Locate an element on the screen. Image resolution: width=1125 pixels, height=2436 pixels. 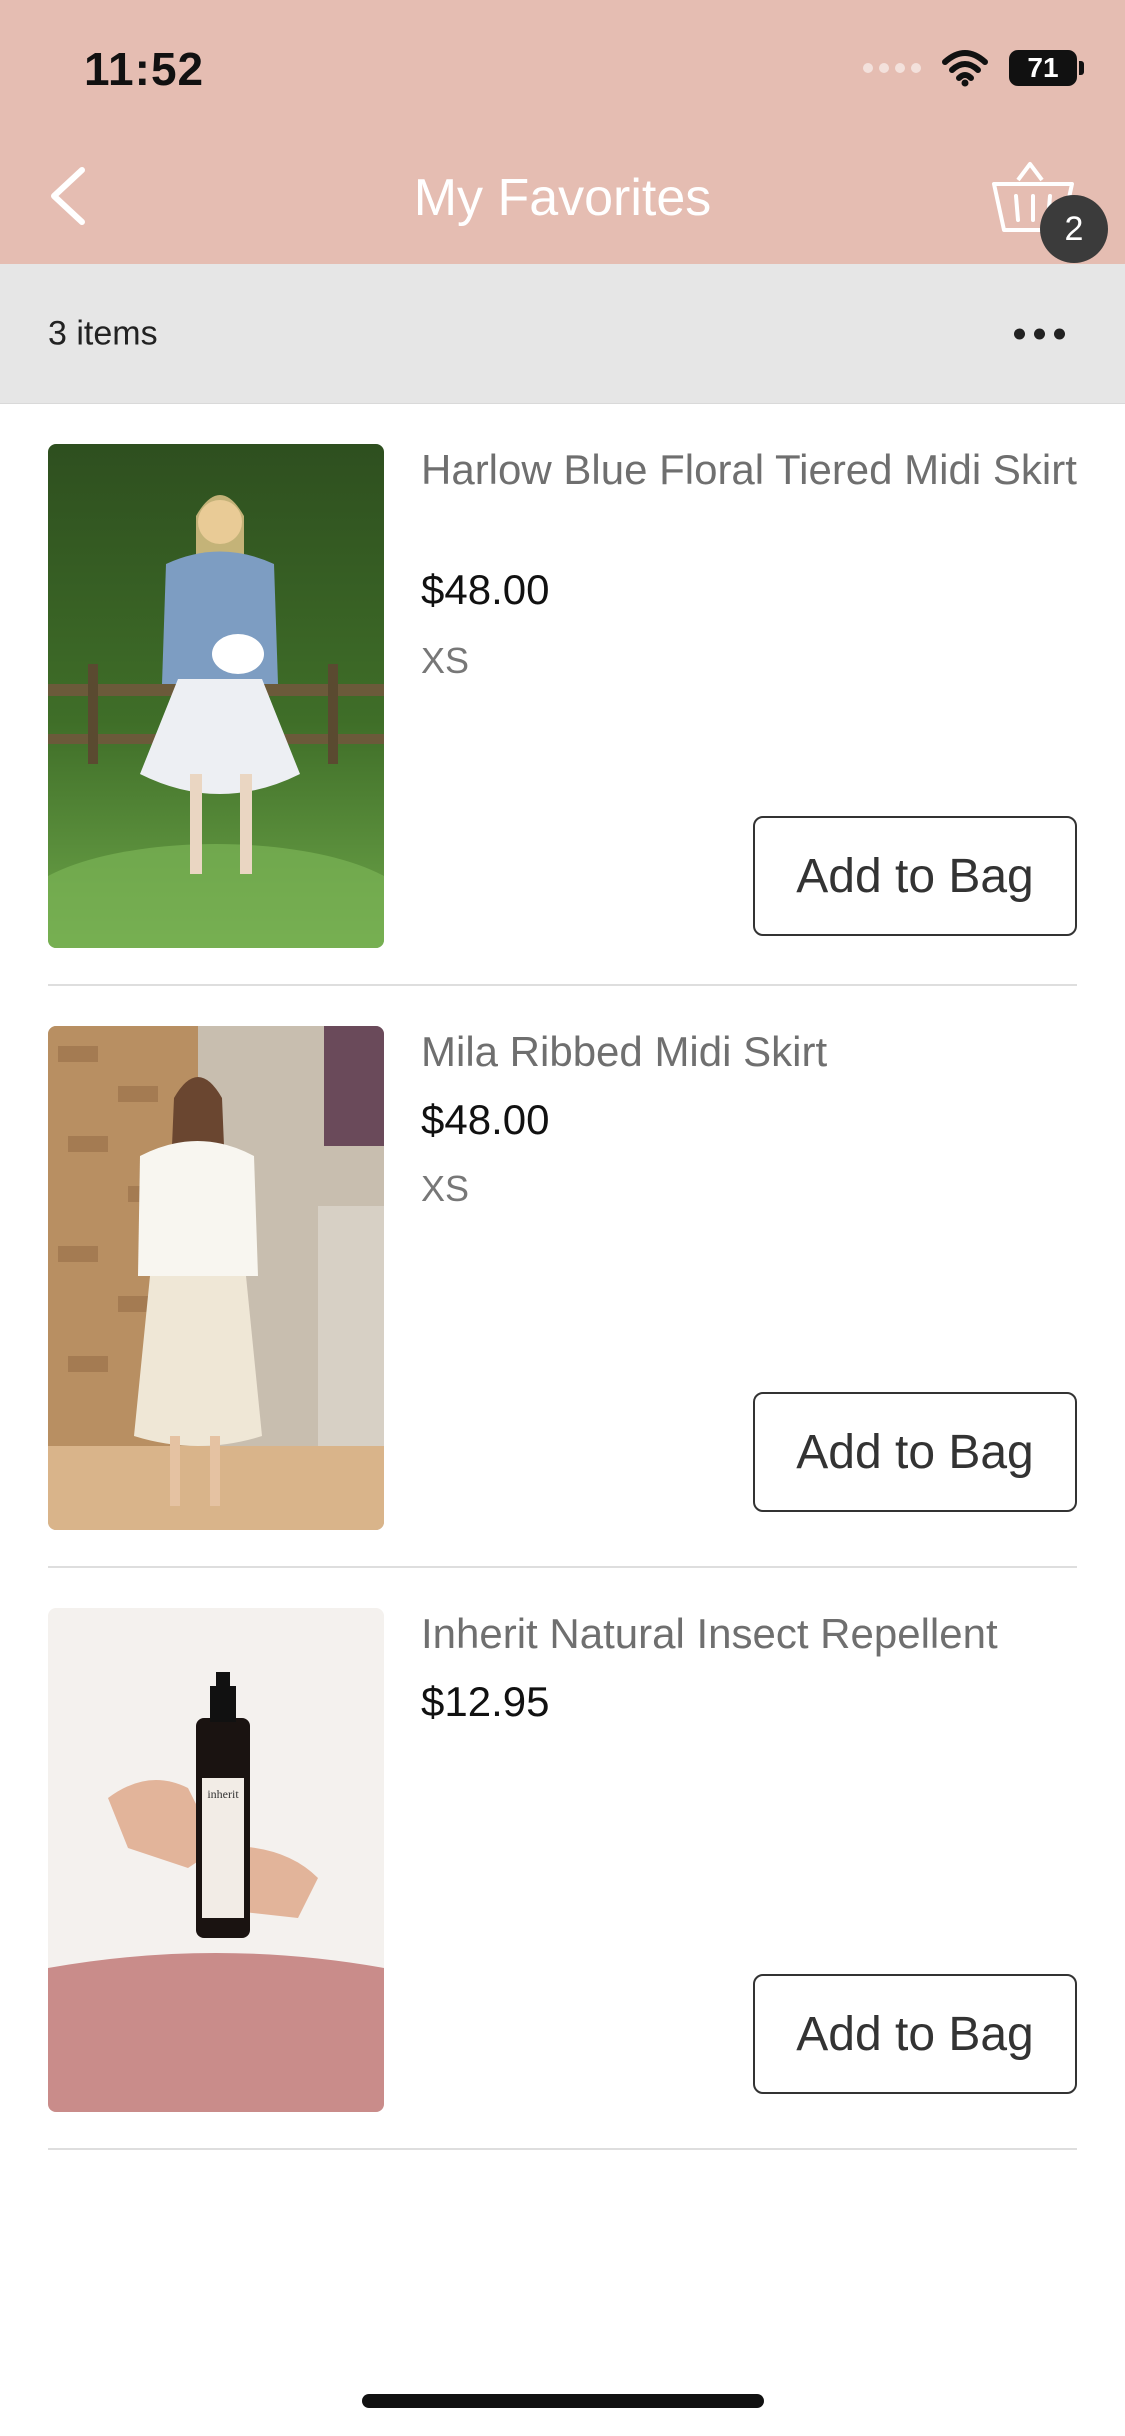
product-name: Harlow Blue Floral Tiered Midi Skirt is located at coordinates (751, 470).